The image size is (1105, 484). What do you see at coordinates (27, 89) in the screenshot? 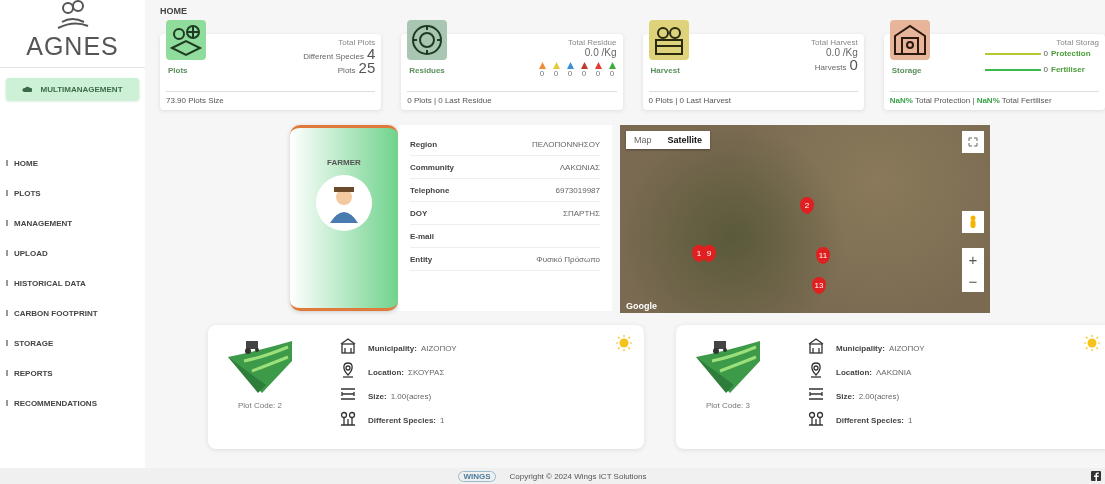
I see `cloud-icon` at bounding box center [27, 89].